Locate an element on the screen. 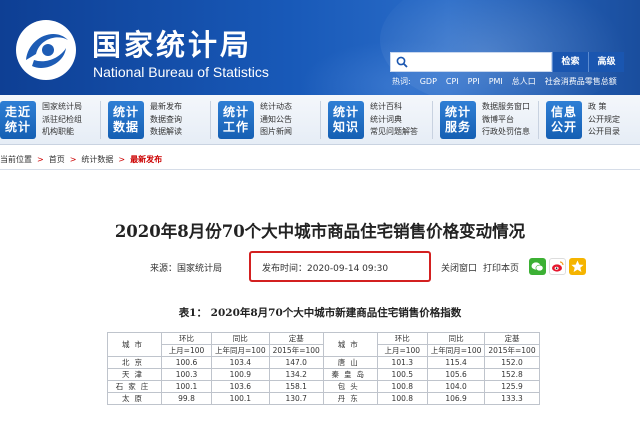 This screenshot has height=430, width=640. yoy-value: 103.4 is located at coordinates (240, 362).